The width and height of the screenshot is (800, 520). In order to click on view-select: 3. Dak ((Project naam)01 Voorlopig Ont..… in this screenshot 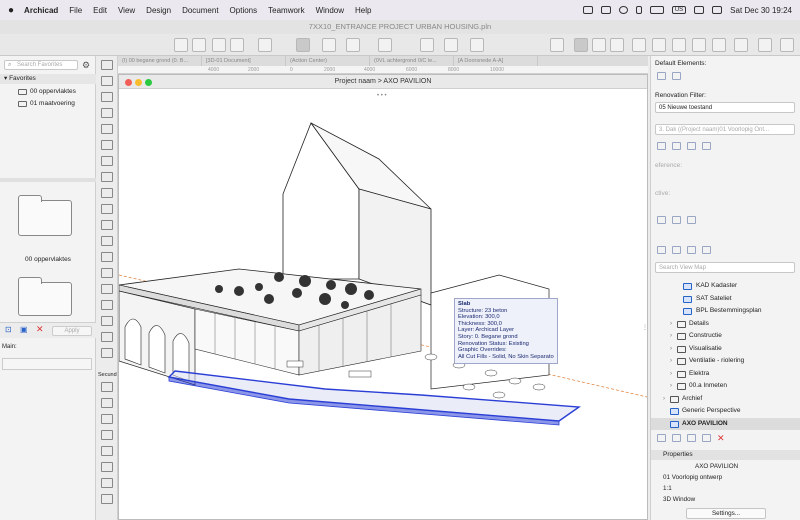, I will do `click(725, 129)`.